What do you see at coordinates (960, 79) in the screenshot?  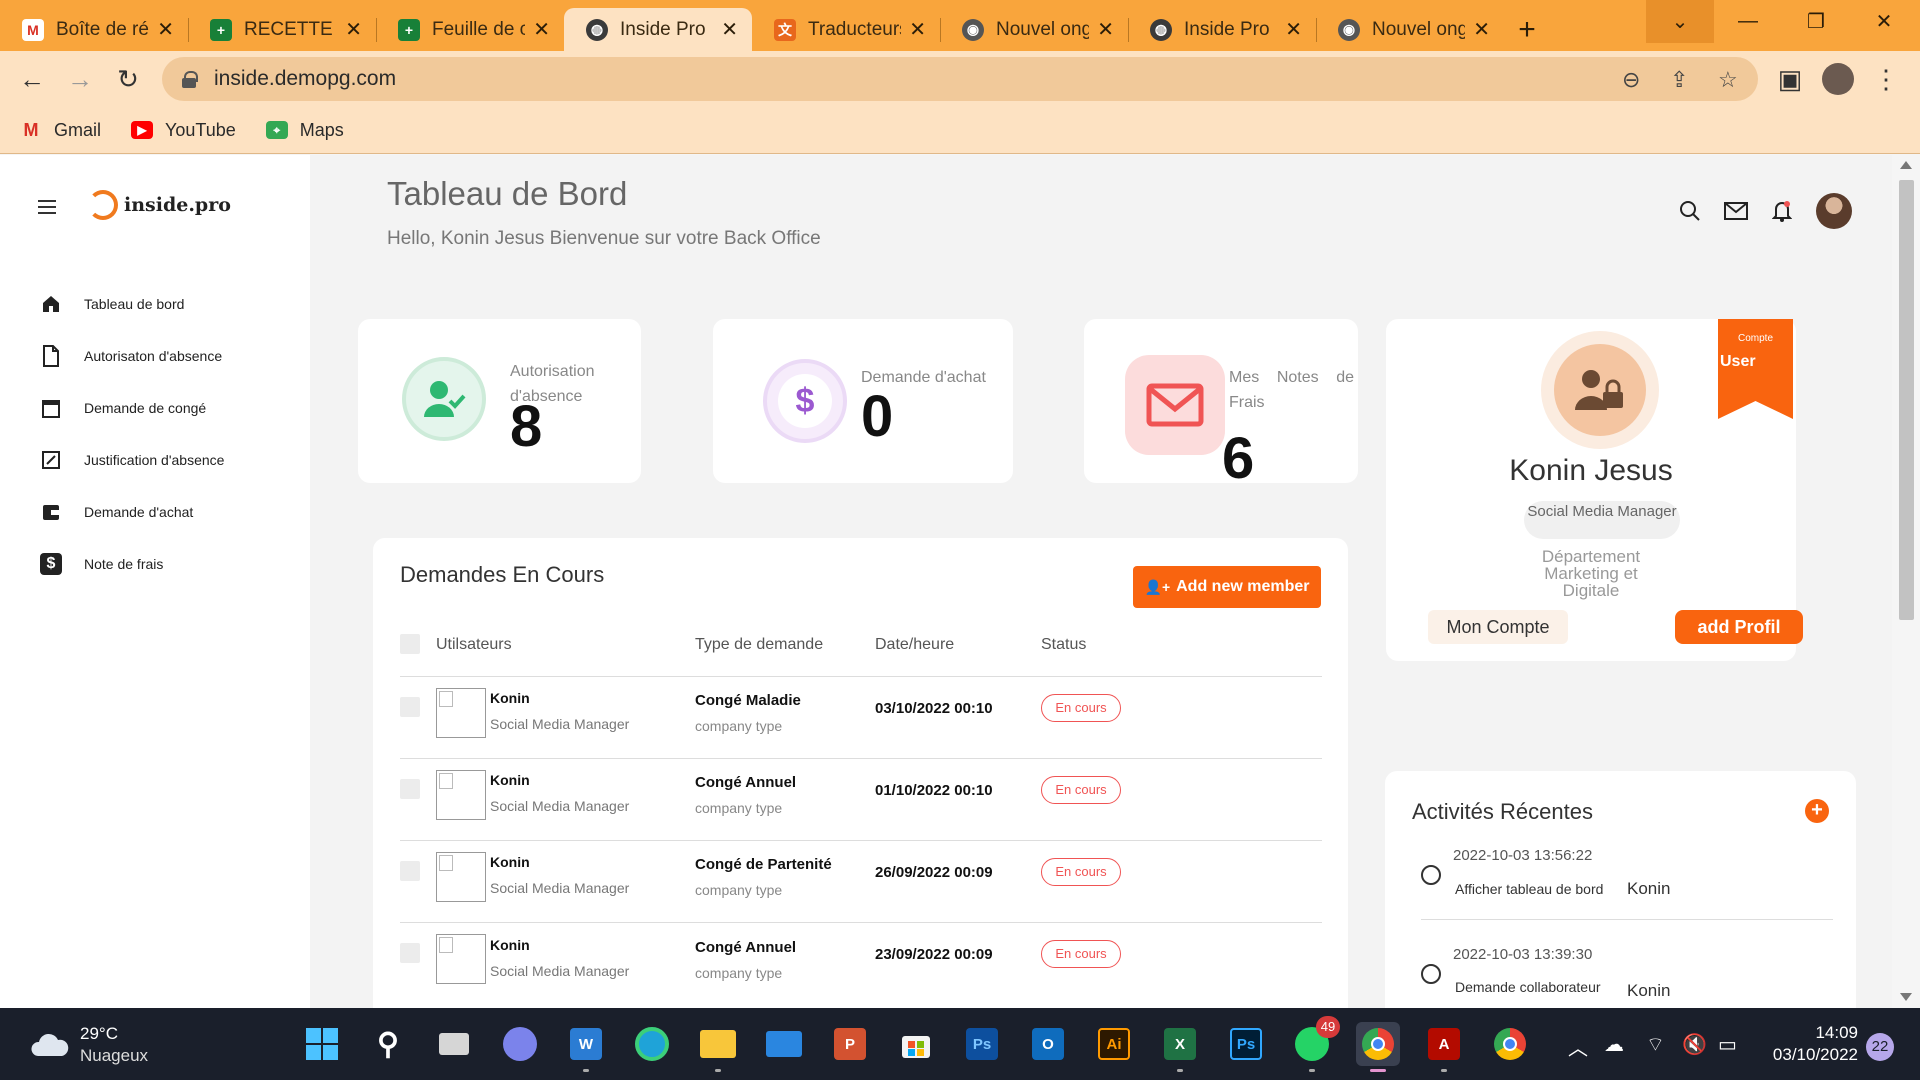 I see `address-bar: inside.demopg.com ⊖ ⇪ ☆` at bounding box center [960, 79].